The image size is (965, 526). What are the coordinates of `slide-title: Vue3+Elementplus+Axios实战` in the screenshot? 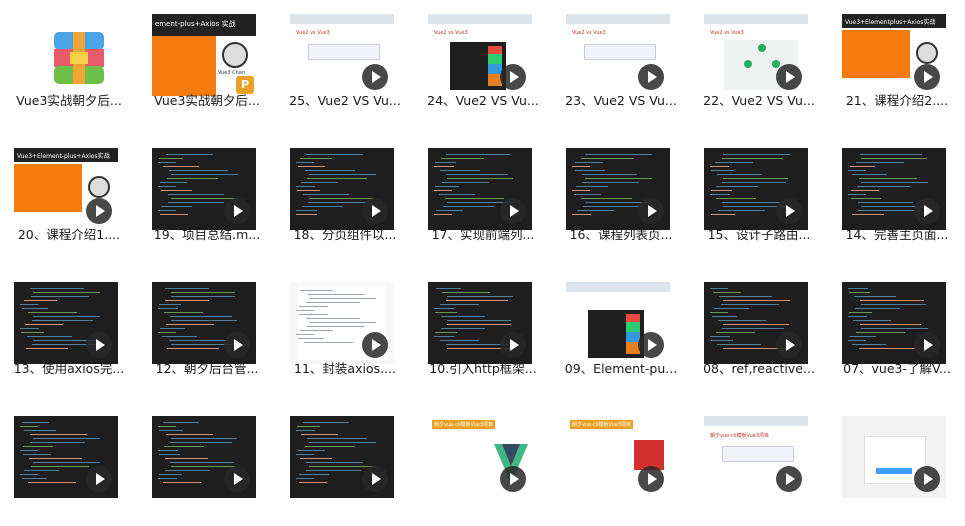 It's located at (890, 22).